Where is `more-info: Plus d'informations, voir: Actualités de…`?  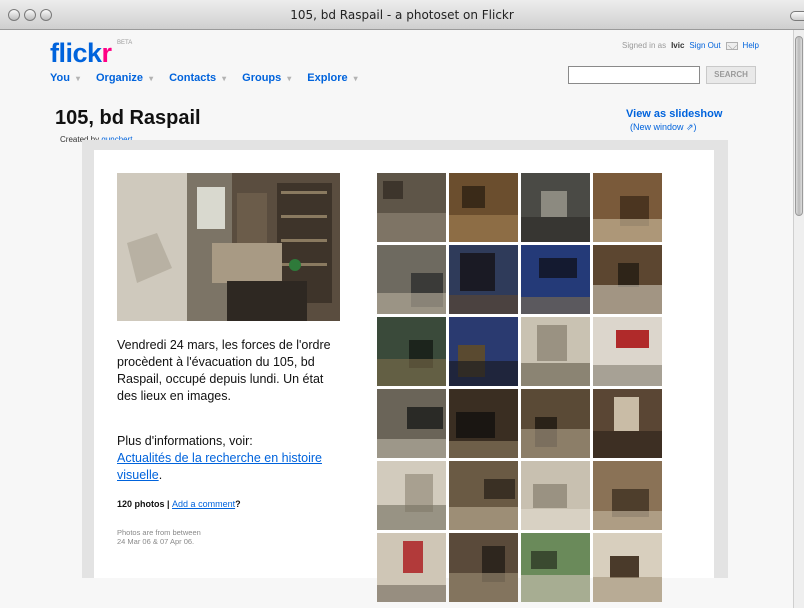
more-info: Plus d'informations, voir: Actualités de… is located at coordinates (229, 458).